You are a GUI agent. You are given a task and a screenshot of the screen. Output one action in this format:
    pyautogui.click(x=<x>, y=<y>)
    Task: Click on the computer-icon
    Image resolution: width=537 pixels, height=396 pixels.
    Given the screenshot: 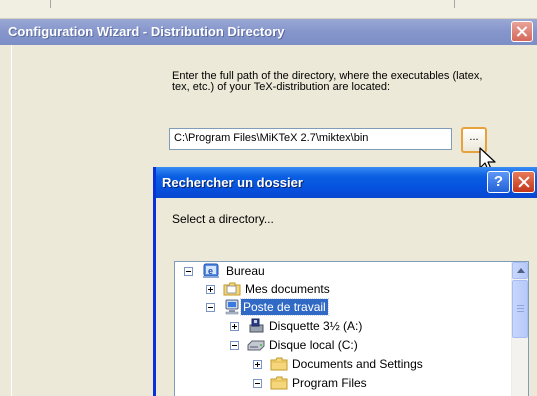 What is the action you would take?
    pyautogui.click(x=232, y=307)
    